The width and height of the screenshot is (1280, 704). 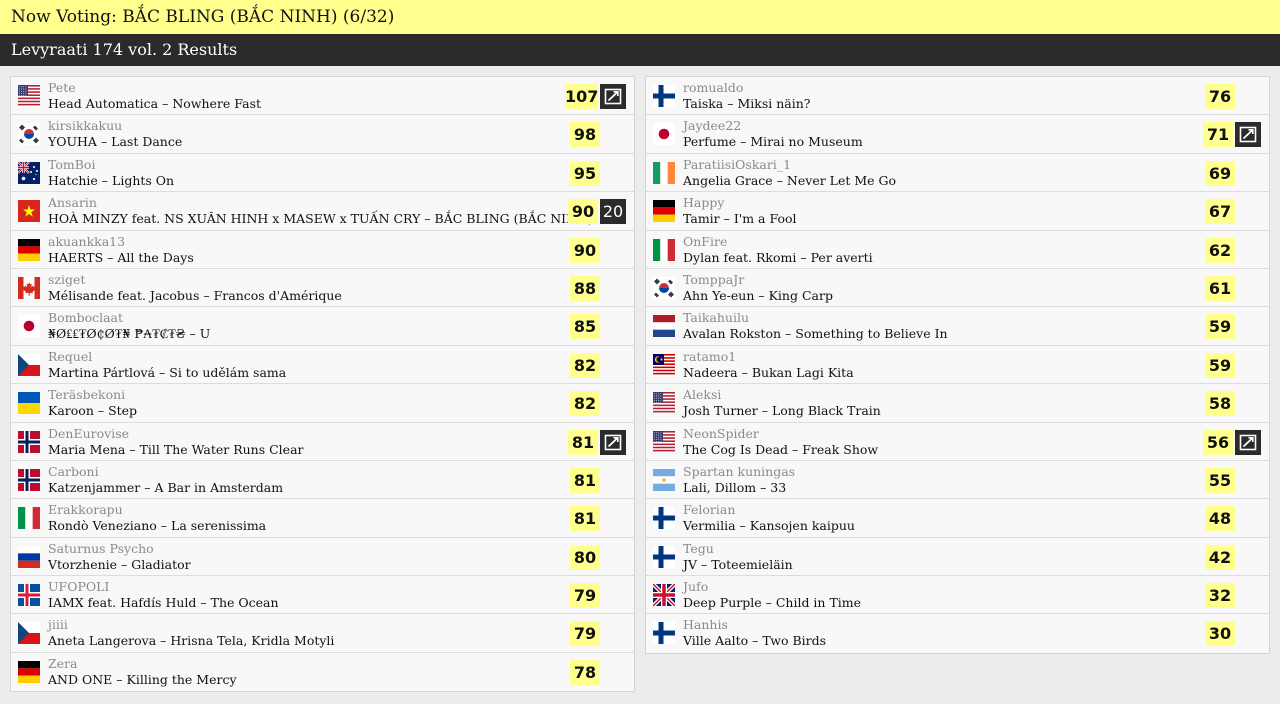 What do you see at coordinates (794, 641) in the screenshot?
I see `song-title: Two Birds` at bounding box center [794, 641].